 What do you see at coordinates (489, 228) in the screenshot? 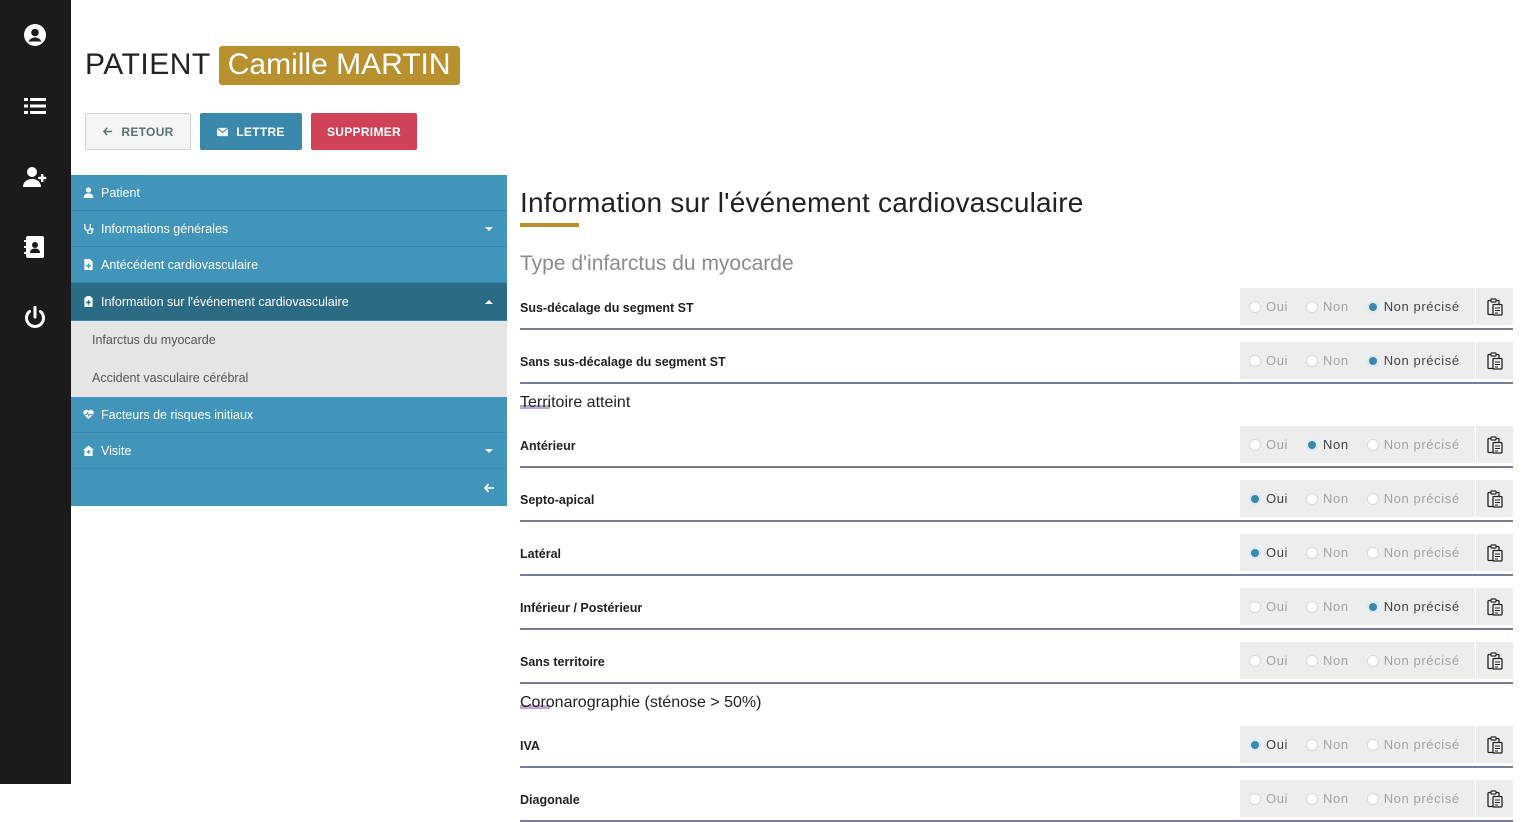
I see `chevron-down-icon` at bounding box center [489, 228].